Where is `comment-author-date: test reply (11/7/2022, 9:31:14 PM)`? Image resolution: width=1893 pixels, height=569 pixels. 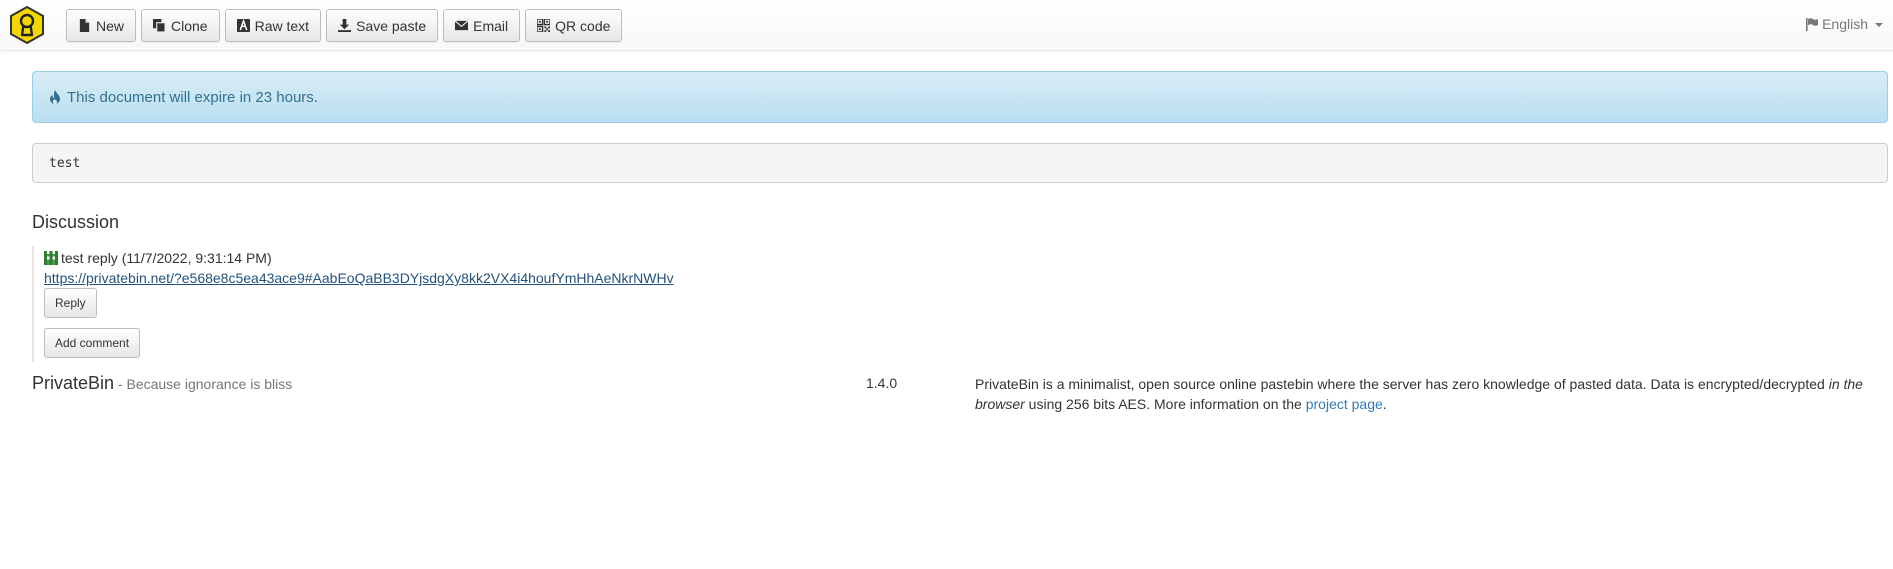 comment-author-date: test reply (11/7/2022, 9:31:14 PM) is located at coordinates (166, 258).